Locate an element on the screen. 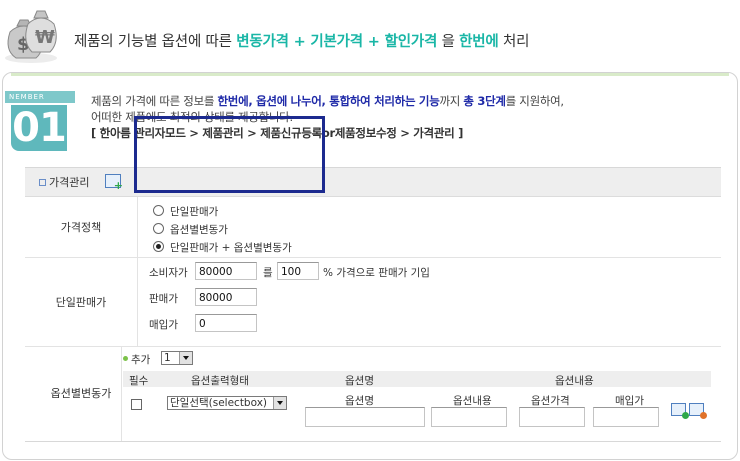 This screenshot has height=461, width=740. badge-label: NEMBER is located at coordinates (40, 97).